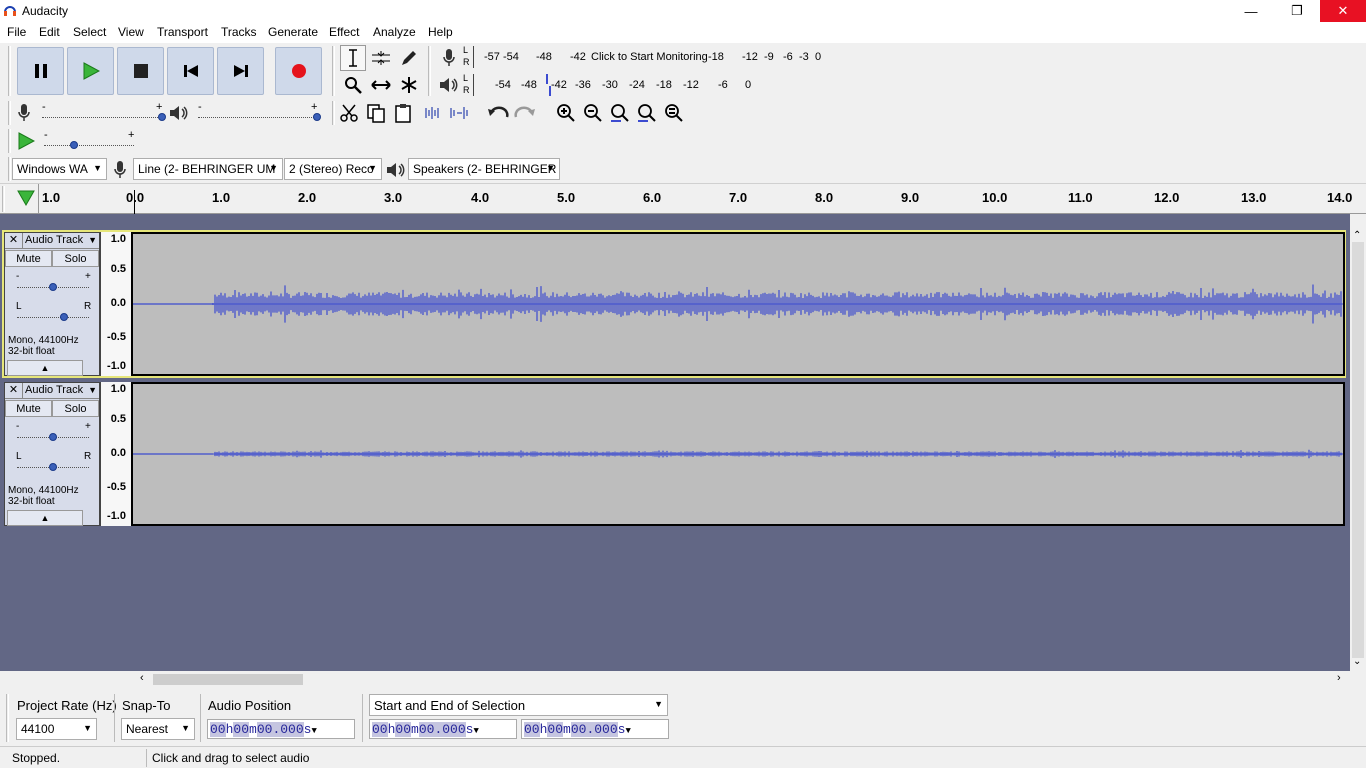  What do you see at coordinates (647, 113) in the screenshot?
I see `fit-project-button` at bounding box center [647, 113].